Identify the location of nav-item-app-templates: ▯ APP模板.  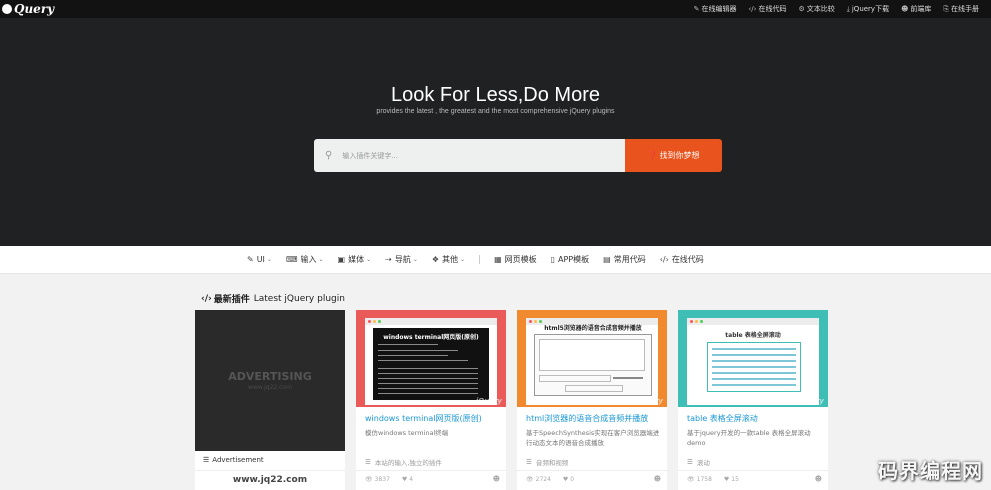
(570, 259).